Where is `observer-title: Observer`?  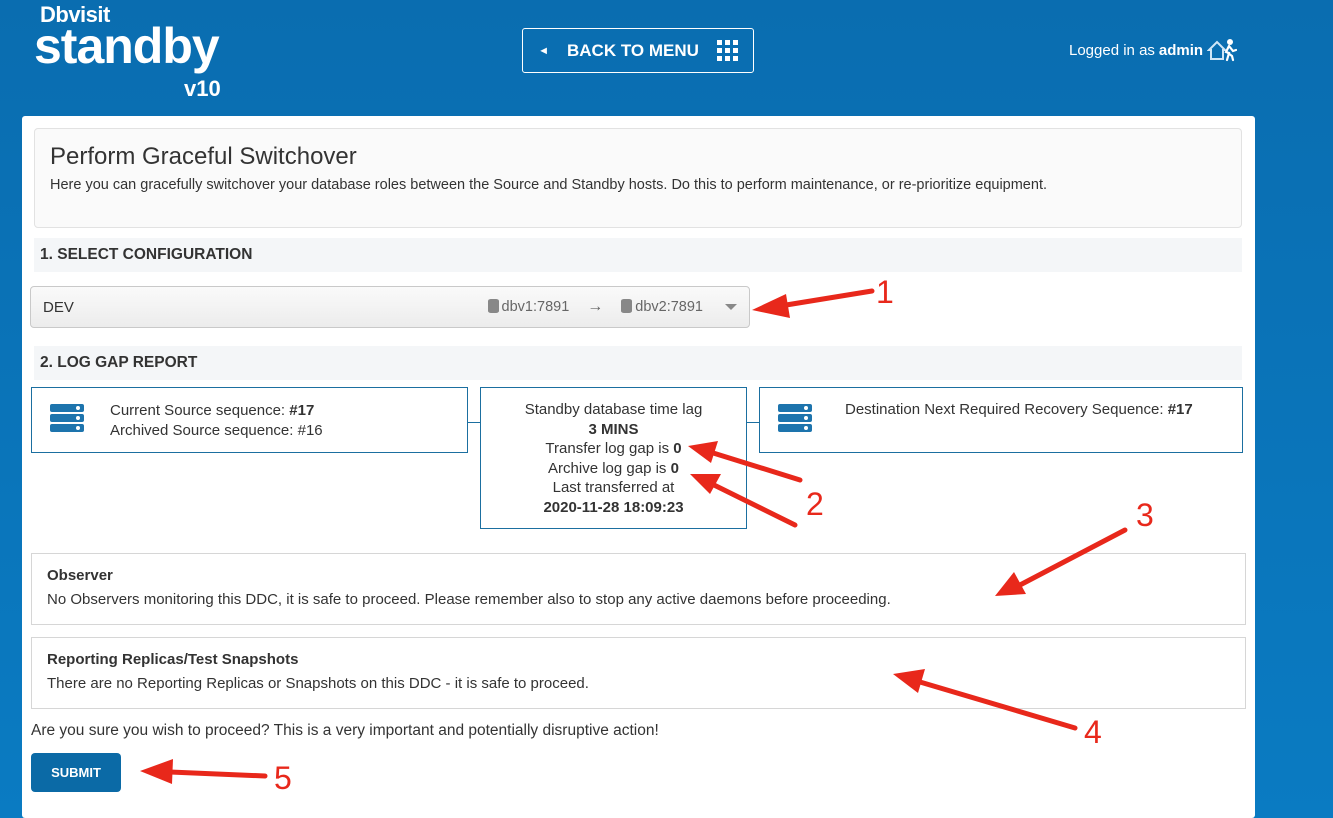
observer-title: Observer is located at coordinates (80, 575).